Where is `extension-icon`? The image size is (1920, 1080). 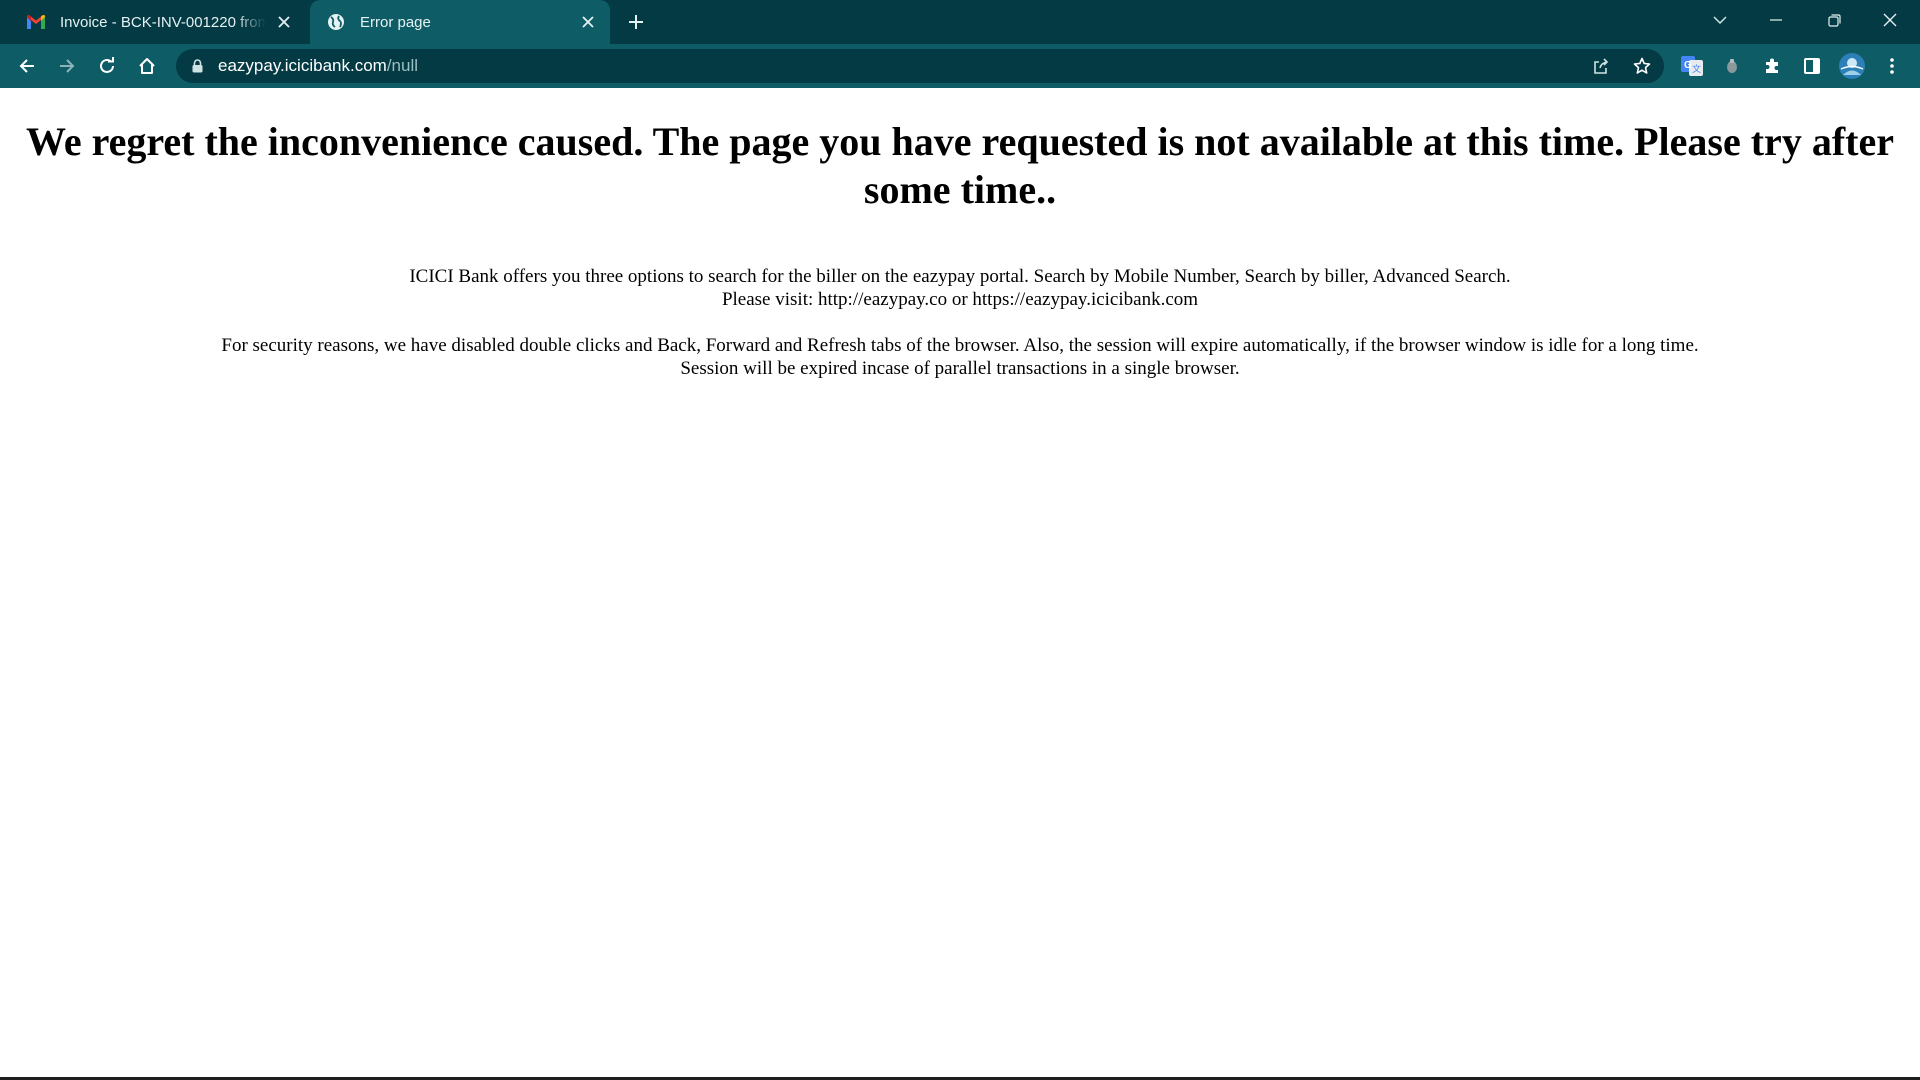
extension-icon is located at coordinates (1732, 66).